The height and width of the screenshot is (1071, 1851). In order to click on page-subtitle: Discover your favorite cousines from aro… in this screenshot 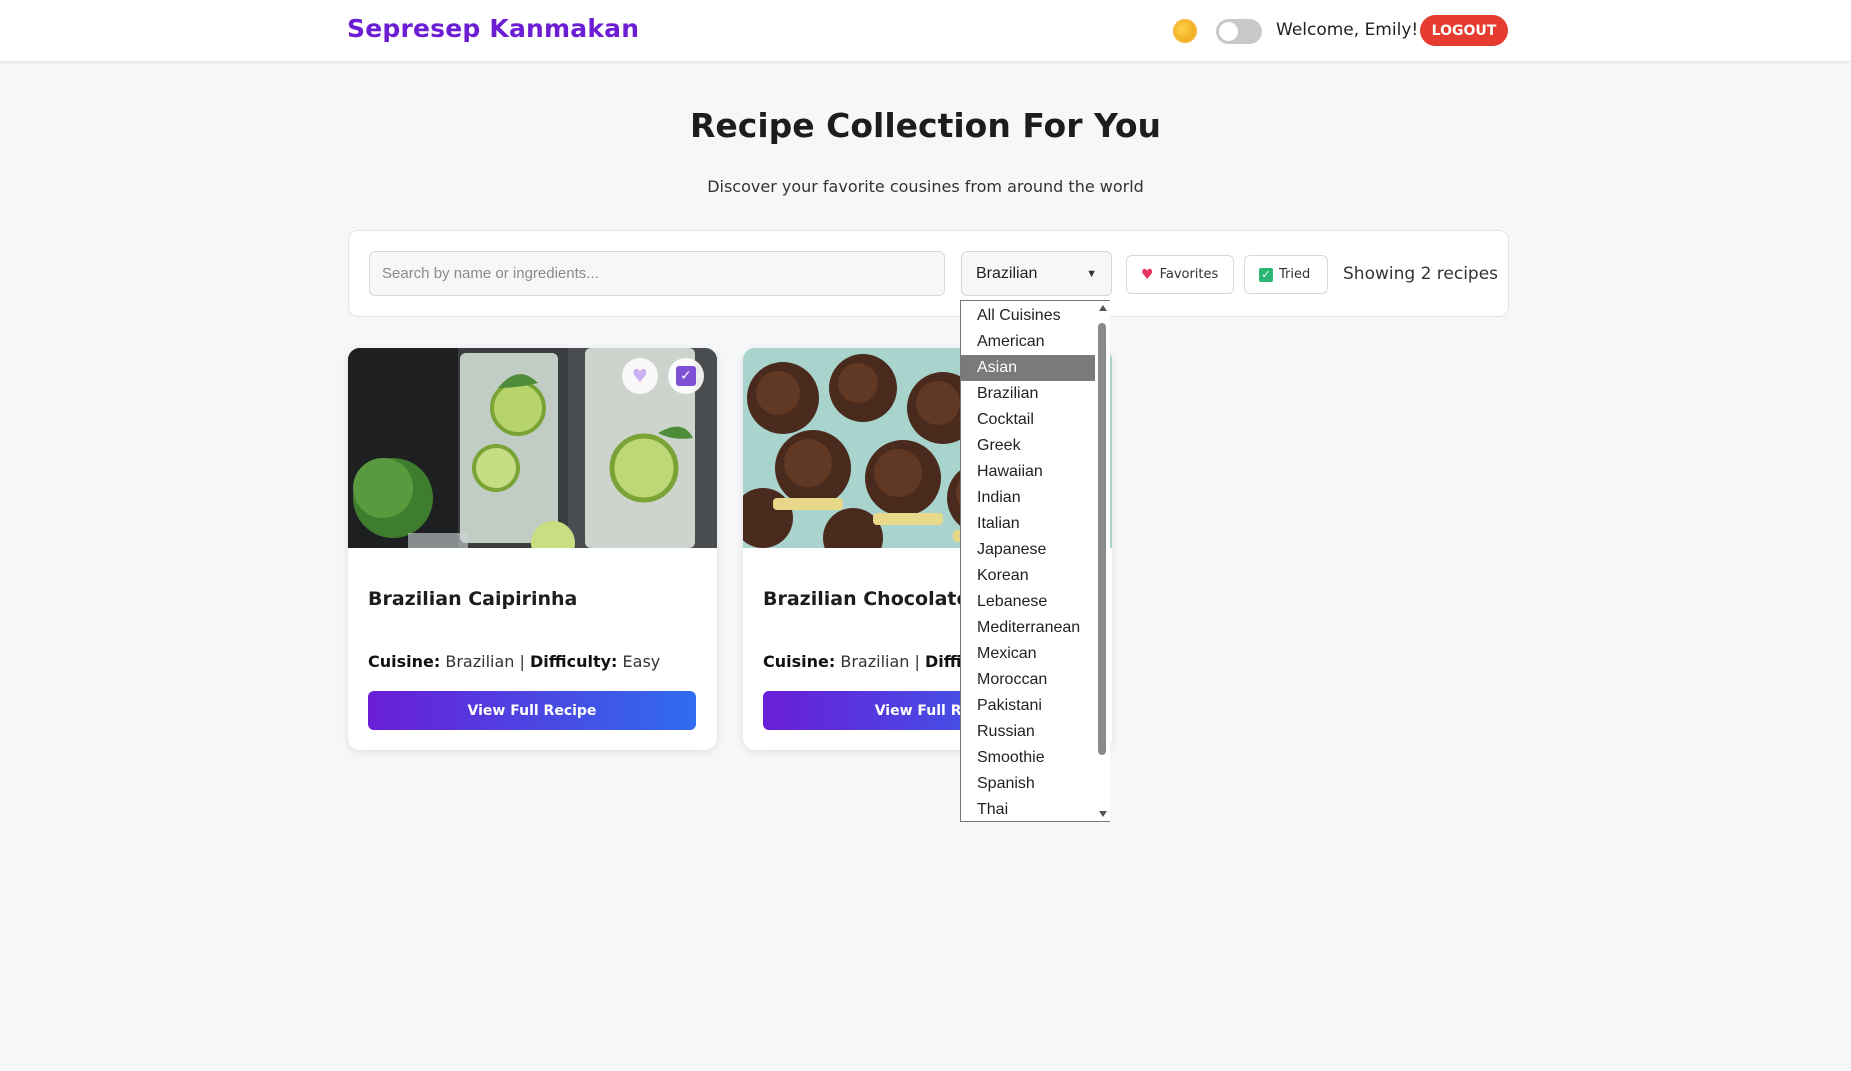, I will do `click(925, 186)`.